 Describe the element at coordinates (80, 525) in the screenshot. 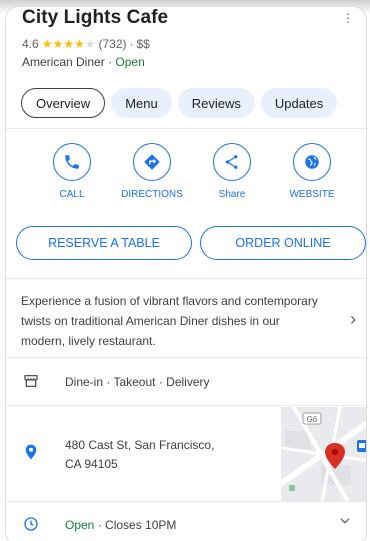

I see `hours-status: Open` at that location.